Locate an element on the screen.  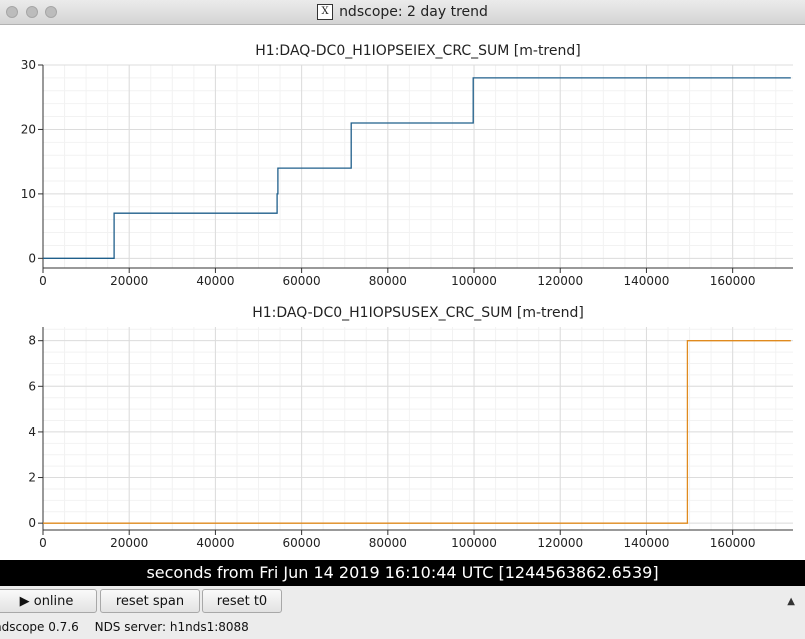
status-bar: ndscope 0.7.6 NDS server: h1nds1:8088 is located at coordinates (402, 628).